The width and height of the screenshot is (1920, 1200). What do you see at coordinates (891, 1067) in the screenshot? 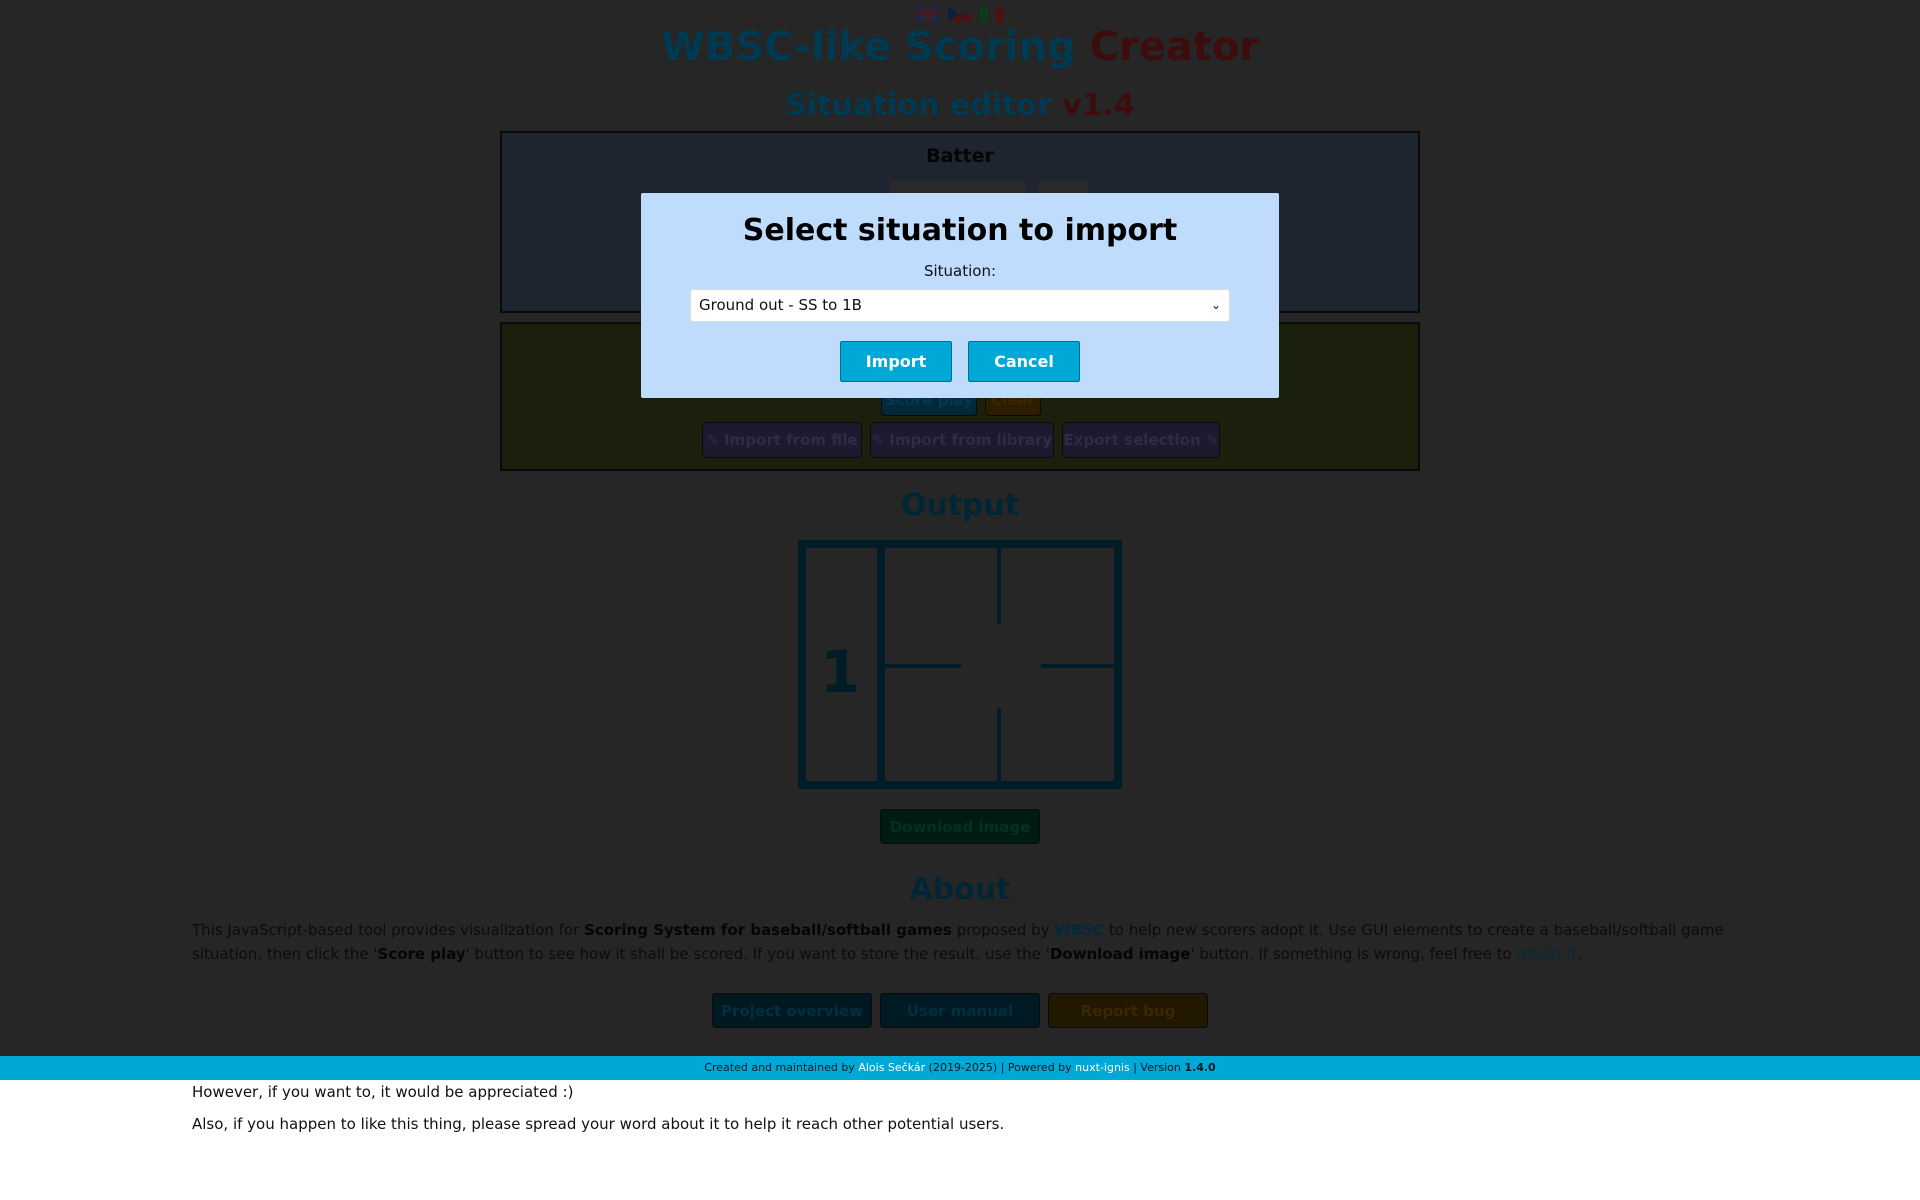
I see `author-link: Alois Sečkár` at bounding box center [891, 1067].